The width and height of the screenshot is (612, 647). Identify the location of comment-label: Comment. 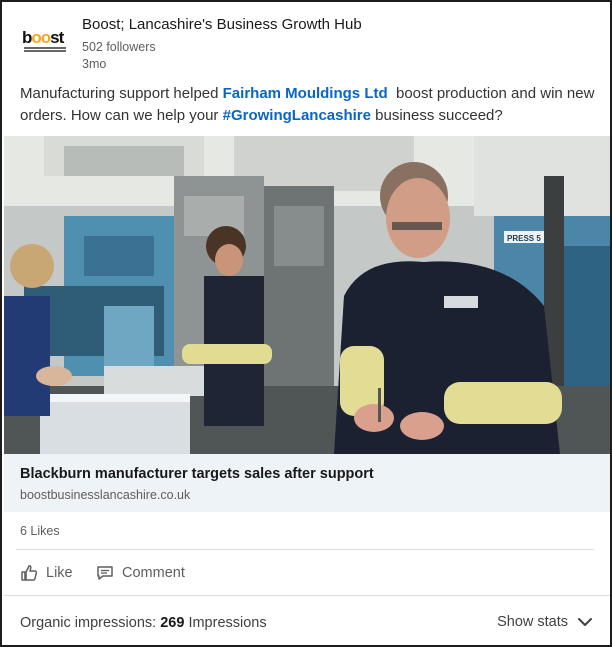
(153, 573).